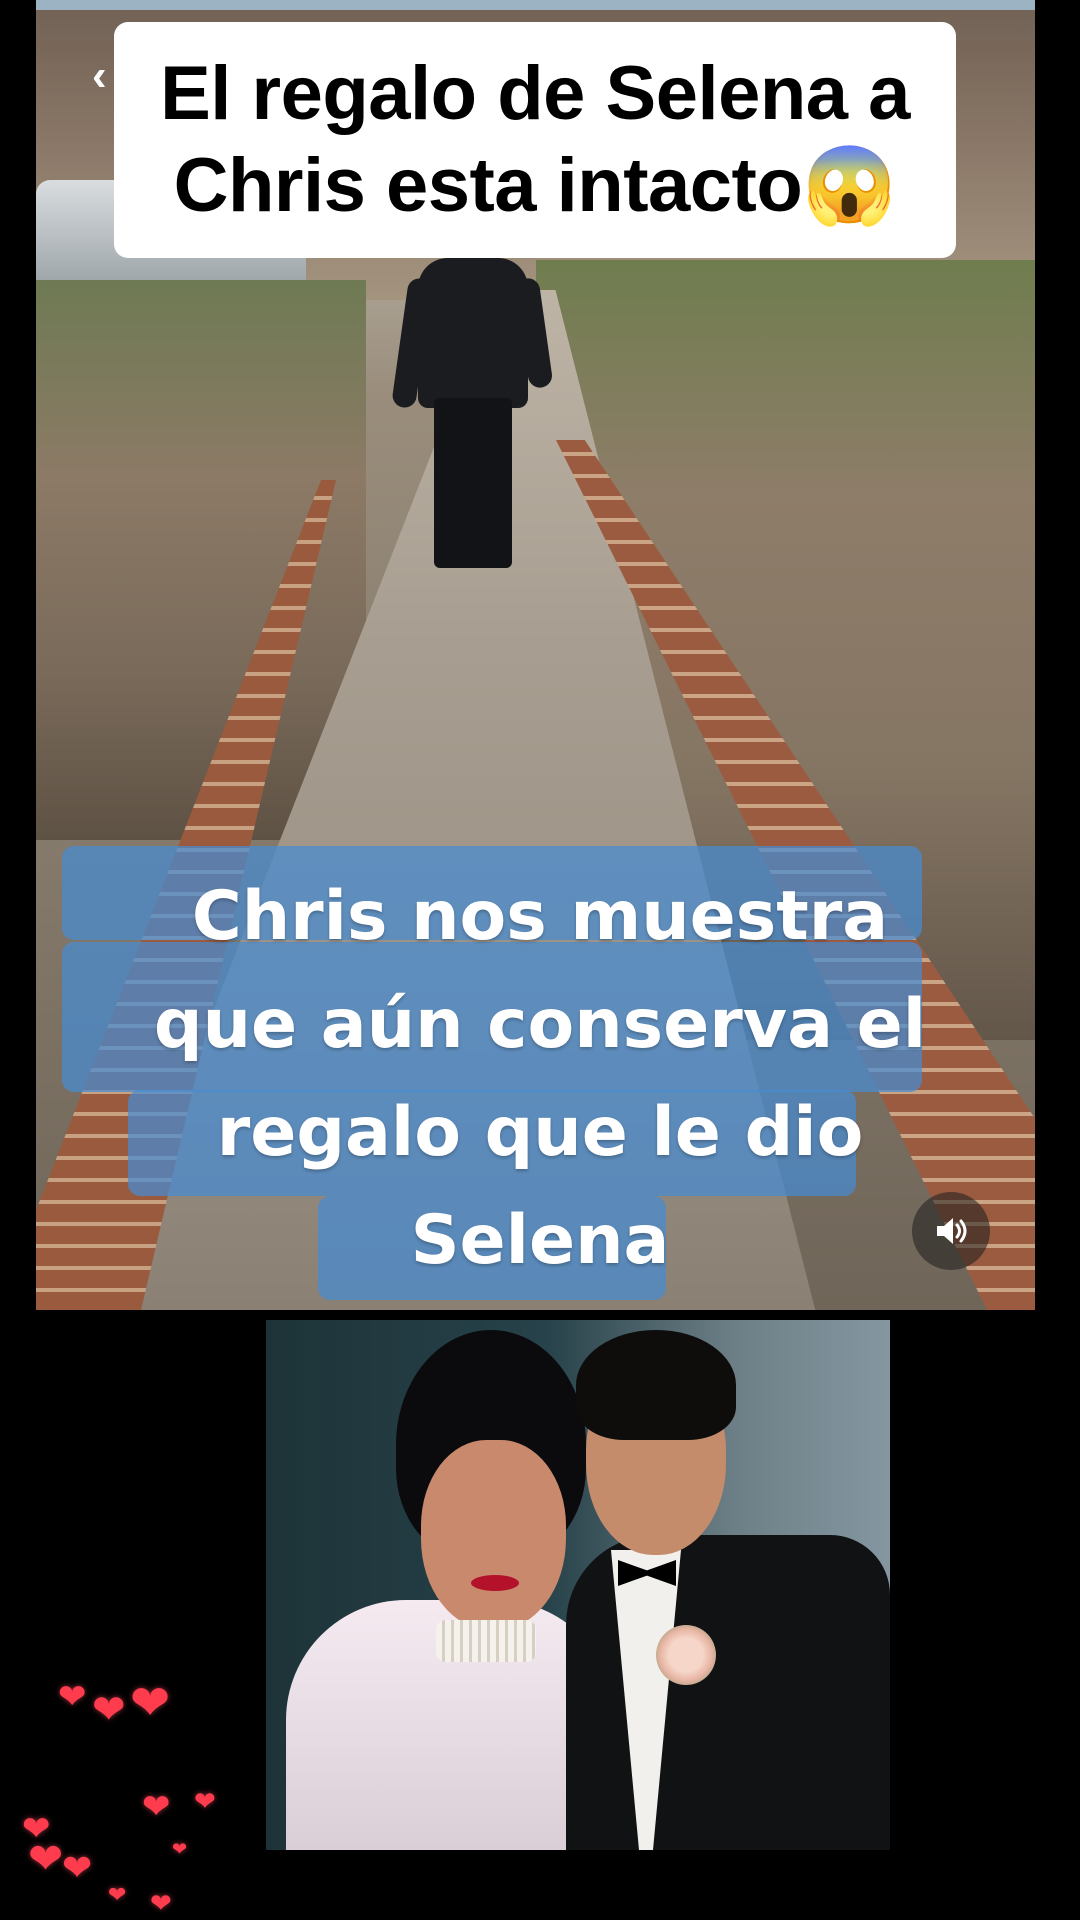  I want to click on title-line-1: El regalo de Selena a, so click(535, 93).